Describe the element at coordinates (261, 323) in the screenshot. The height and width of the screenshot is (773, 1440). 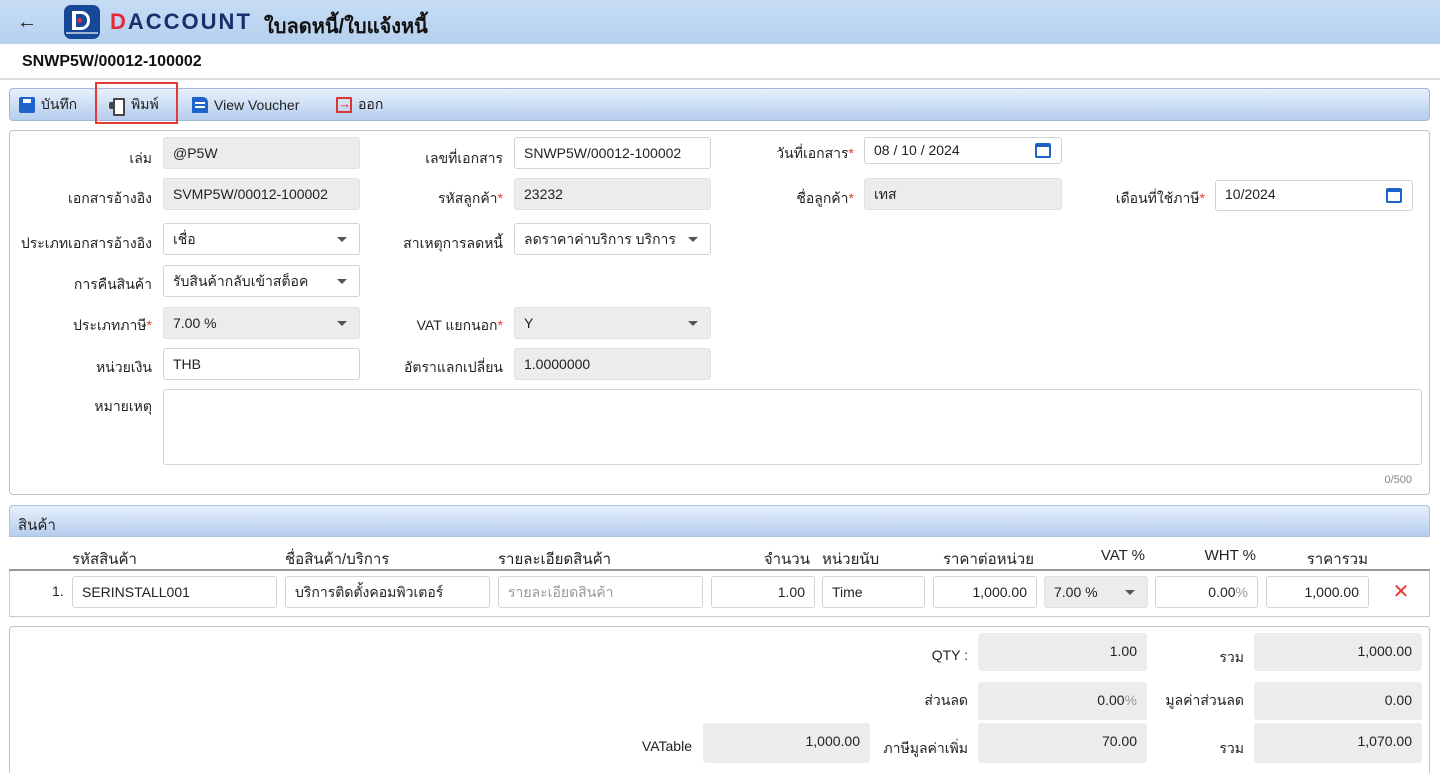
I see `tax-type-select: 7.00 %` at that location.